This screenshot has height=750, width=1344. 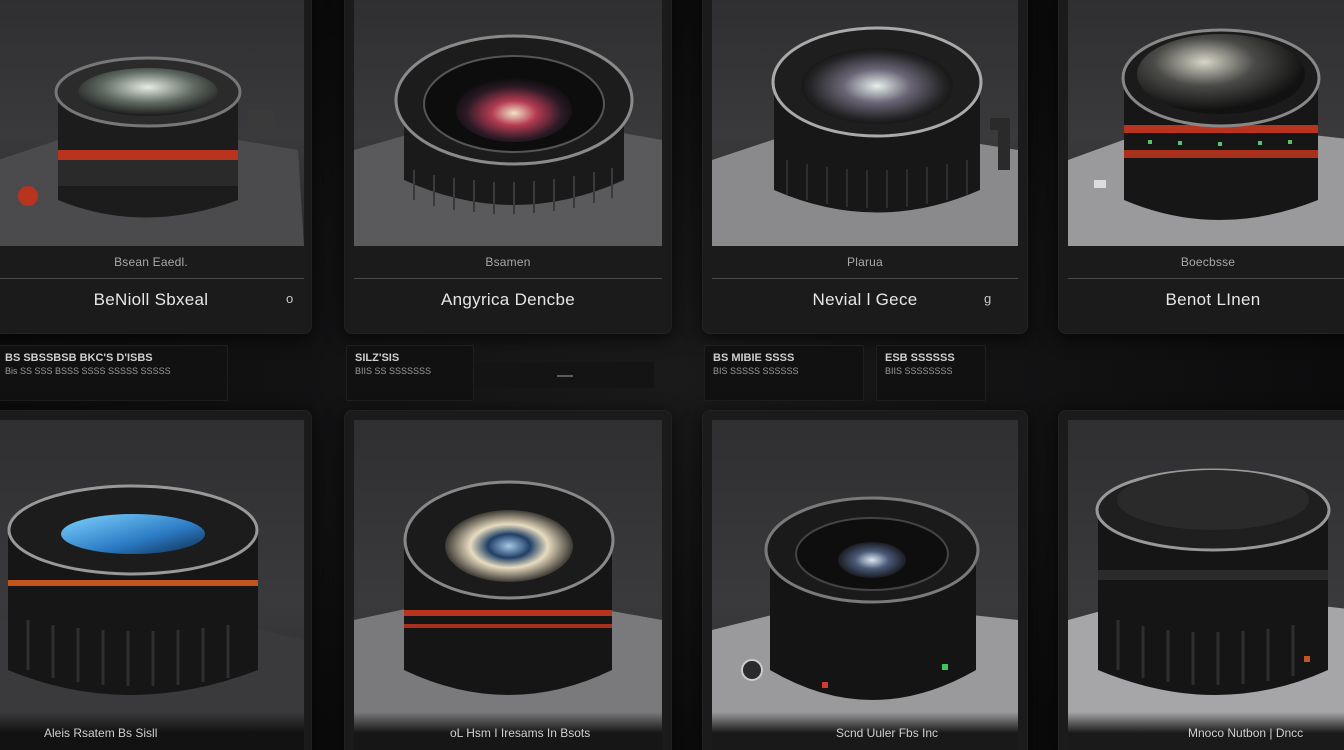 I want to click on info-strip-title: ESB SSSSSS, so click(x=920, y=358).